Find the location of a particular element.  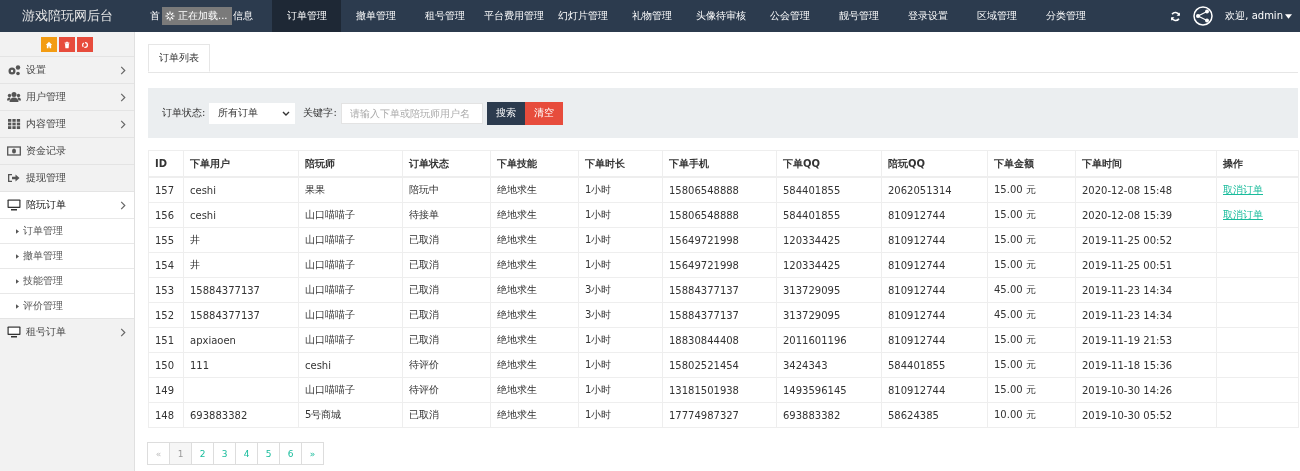

nav-item: 撤单管理 is located at coordinates (375, 16).